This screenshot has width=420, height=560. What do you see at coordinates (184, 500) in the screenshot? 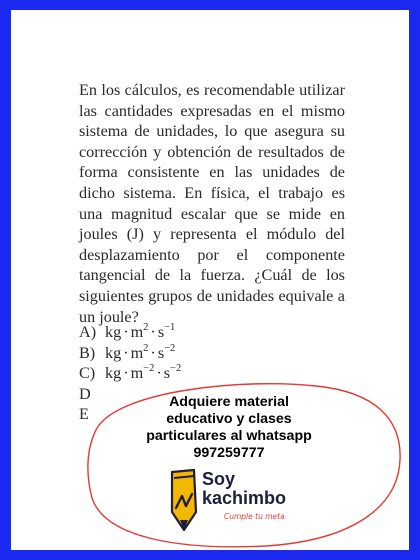
I see `pencil-icon` at bounding box center [184, 500].